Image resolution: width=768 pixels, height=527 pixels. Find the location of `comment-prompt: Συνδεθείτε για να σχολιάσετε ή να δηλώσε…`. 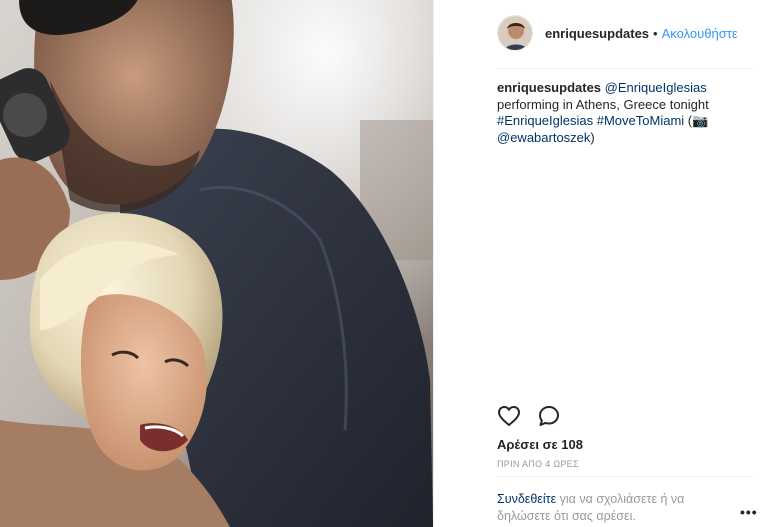

comment-prompt: Συνδεθείτε για να σχολιάσετε ή να δηλώσε… is located at coordinates (607, 508).